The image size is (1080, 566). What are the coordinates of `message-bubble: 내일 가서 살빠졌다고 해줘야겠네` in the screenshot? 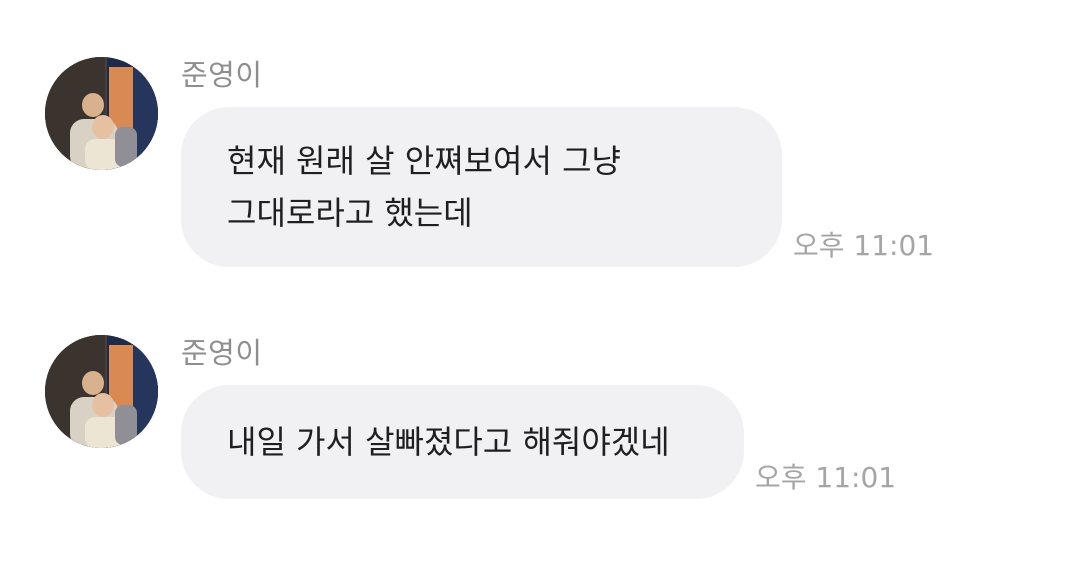 It's located at (462, 442).